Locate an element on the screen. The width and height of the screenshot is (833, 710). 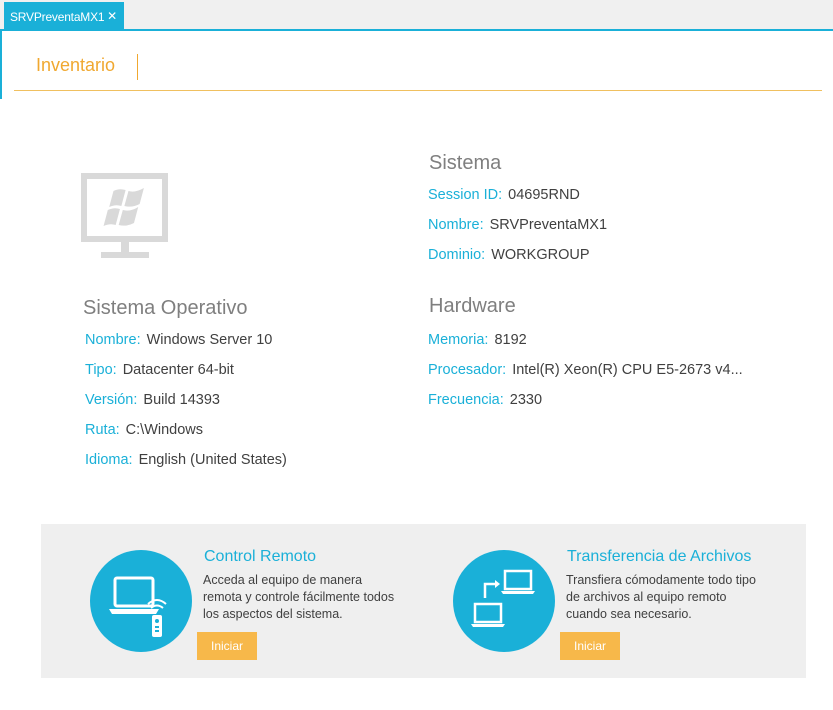
system-row-dominio: Dominio: WORKGROUP is located at coordinates (509, 255).